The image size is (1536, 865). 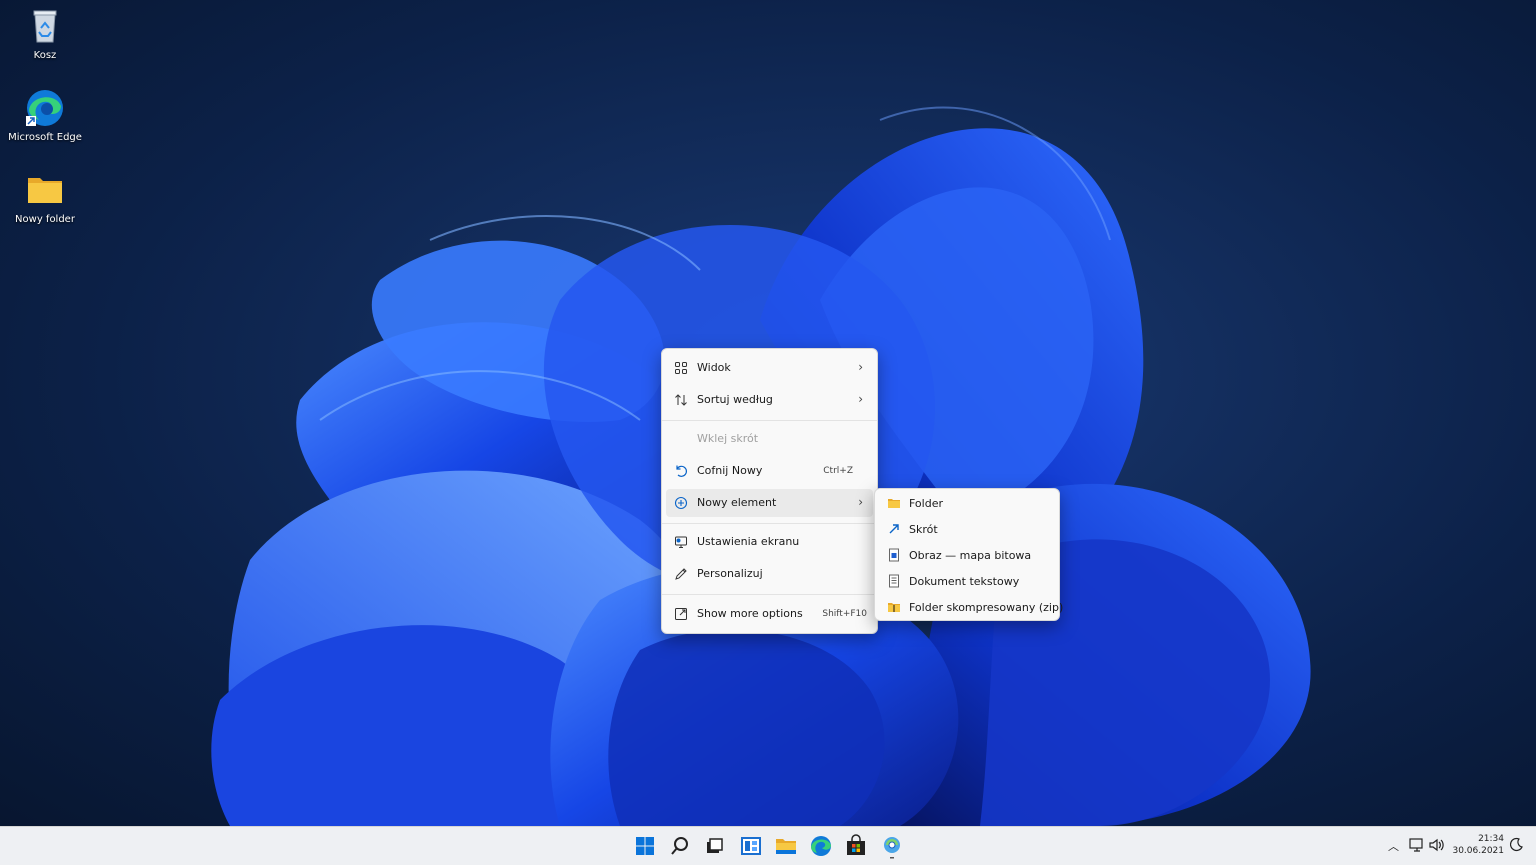 I want to click on submenu-item-label: Obraz — mapa bitowa, so click(x=970, y=555).